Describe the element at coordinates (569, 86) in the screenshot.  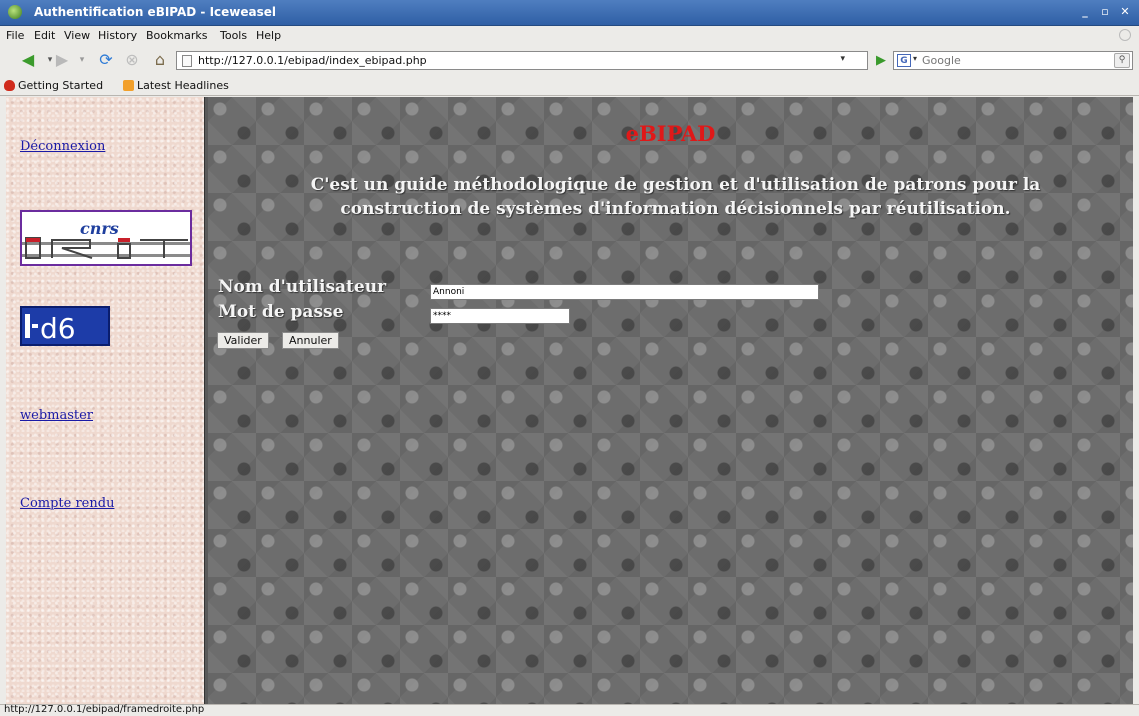
I see `bookmarks-toolbar: Getting Started Latest Headlines` at that location.